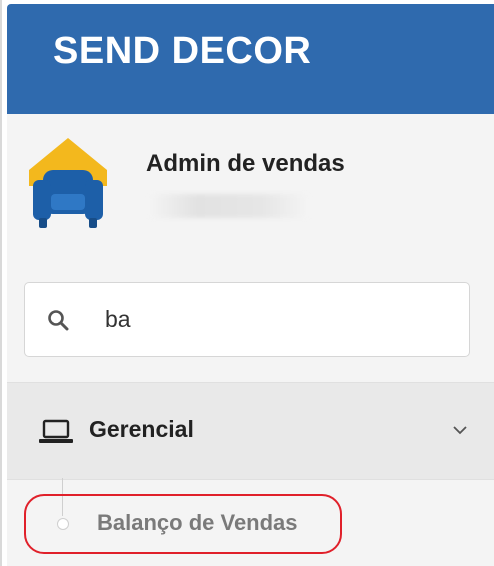 This screenshot has width=494, height=566. I want to click on user-name: Admin de vendas, so click(245, 163).